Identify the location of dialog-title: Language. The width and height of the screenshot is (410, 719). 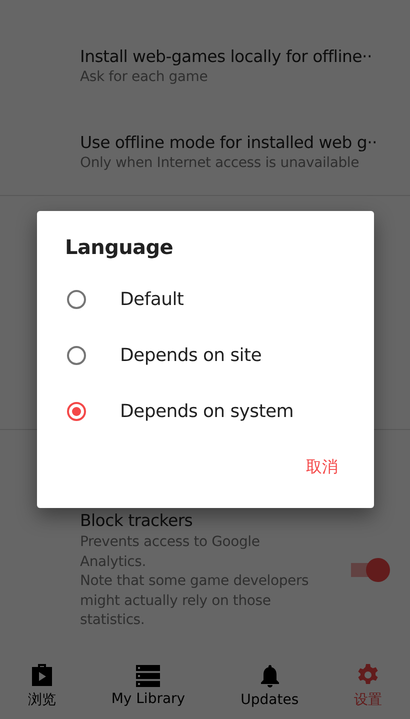
(119, 247).